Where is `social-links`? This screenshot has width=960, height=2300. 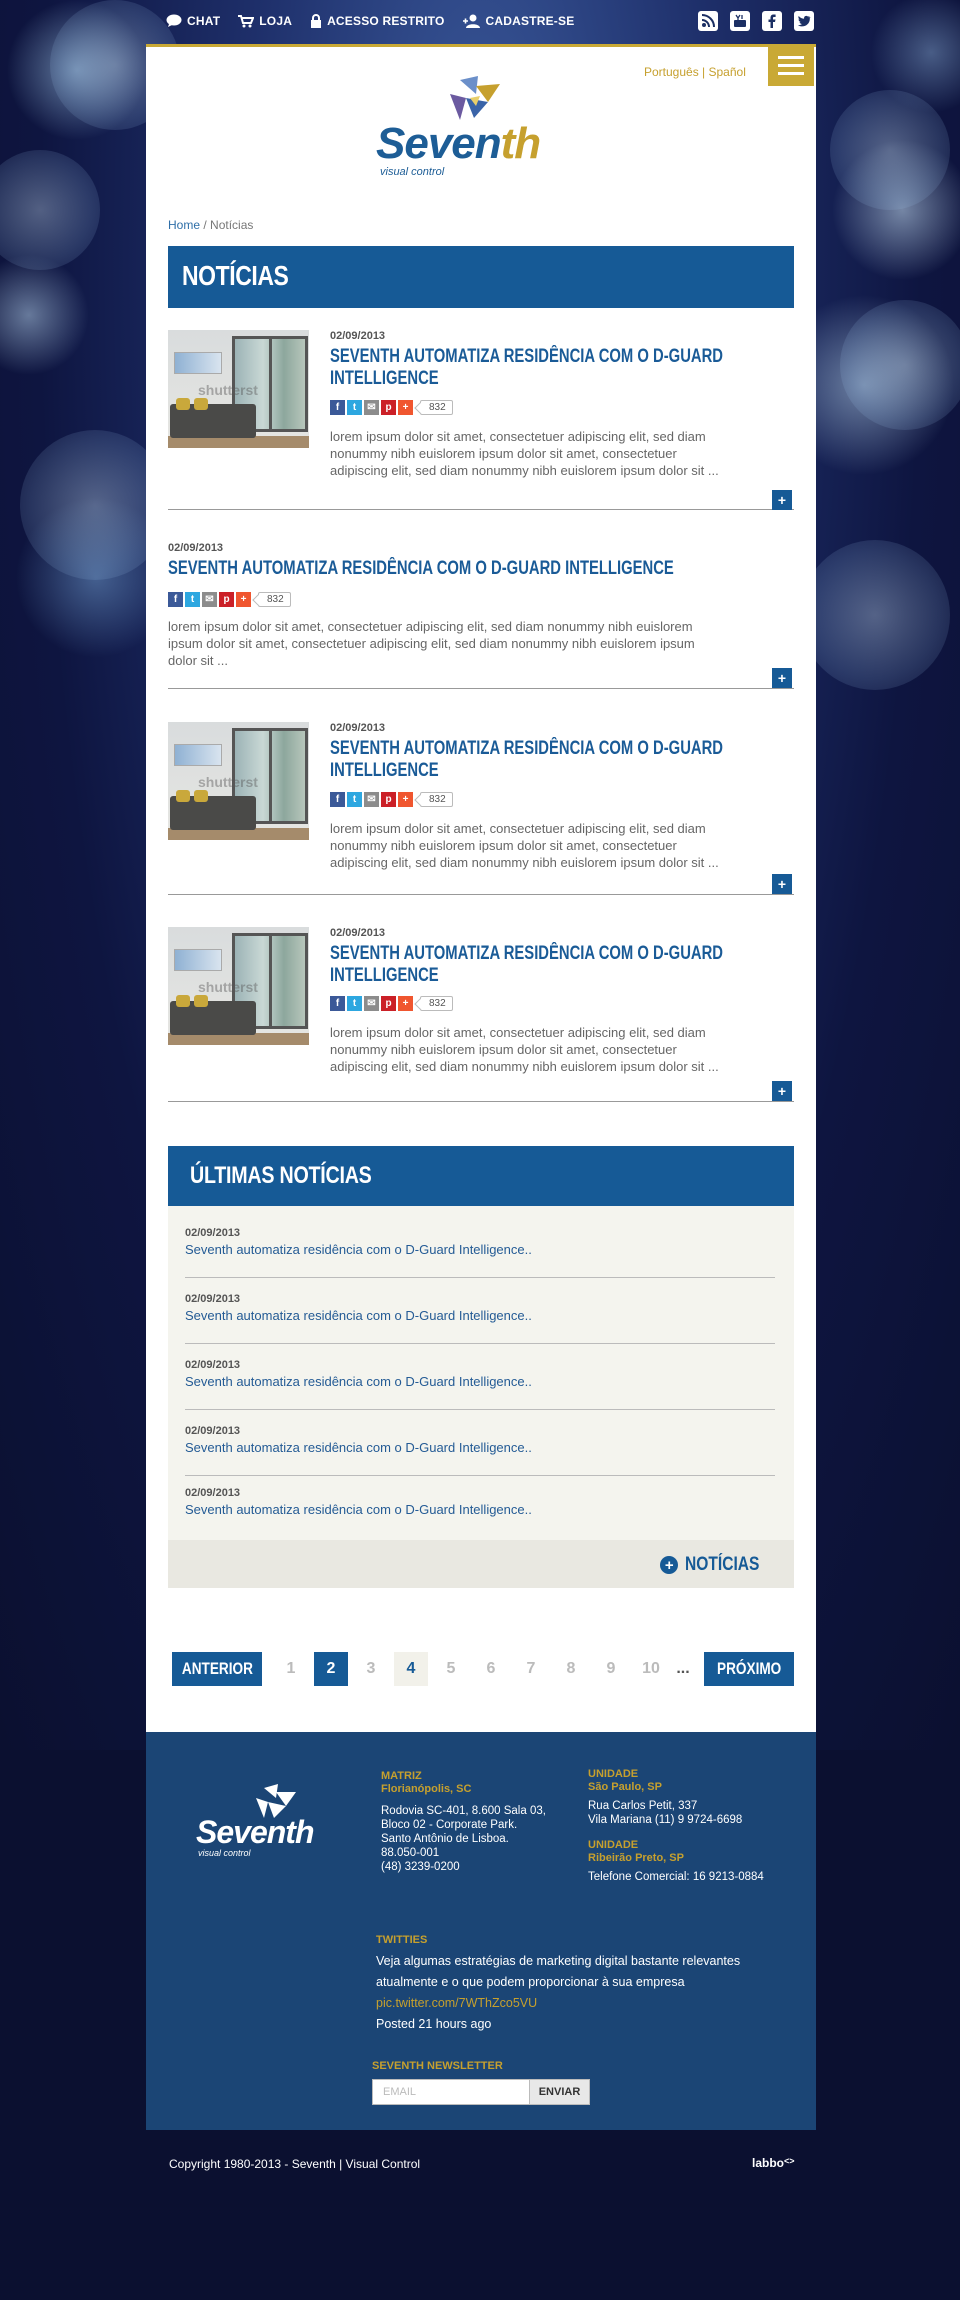 social-links is located at coordinates (756, 21).